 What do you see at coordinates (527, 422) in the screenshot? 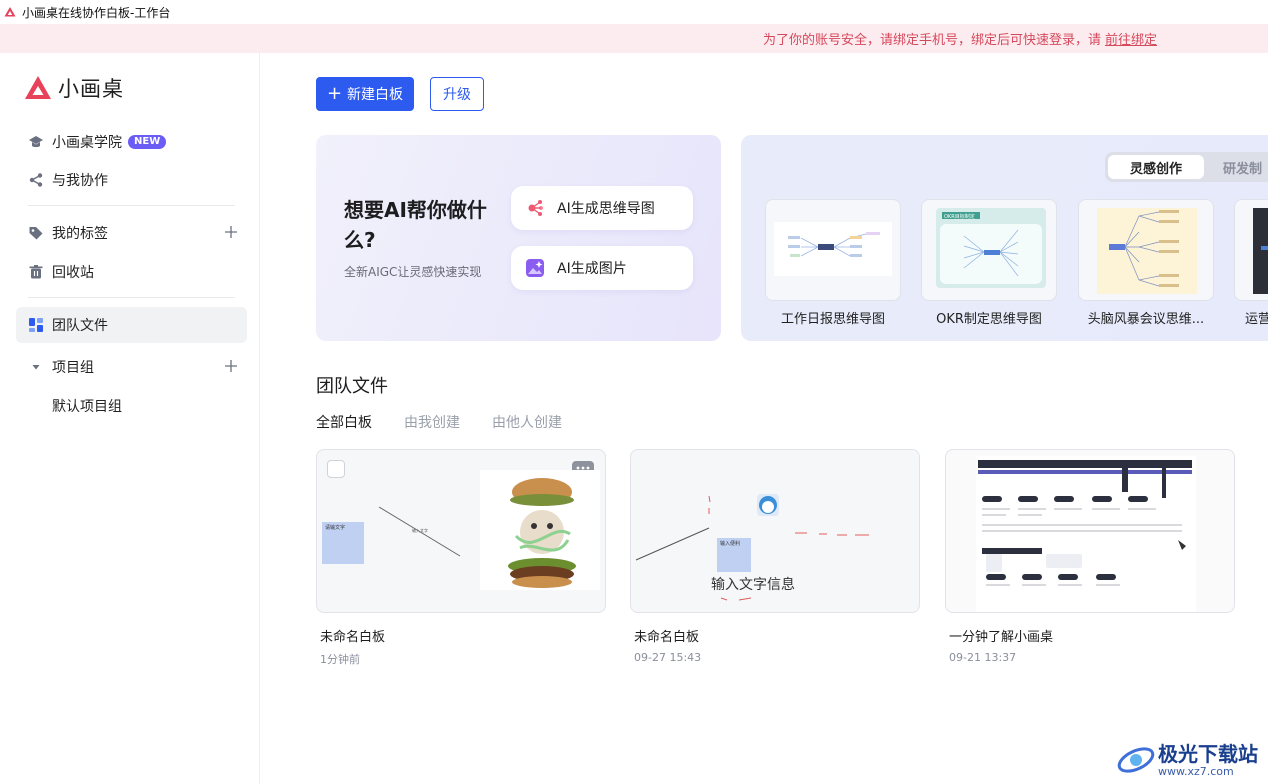
I see `tab-created-by-others: 由他人创建` at bounding box center [527, 422].